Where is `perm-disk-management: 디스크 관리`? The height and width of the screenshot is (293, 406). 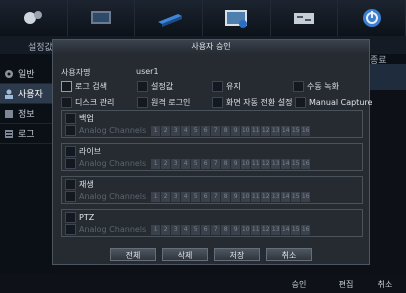 perm-disk-management: 디스크 관리 is located at coordinates (87, 102).